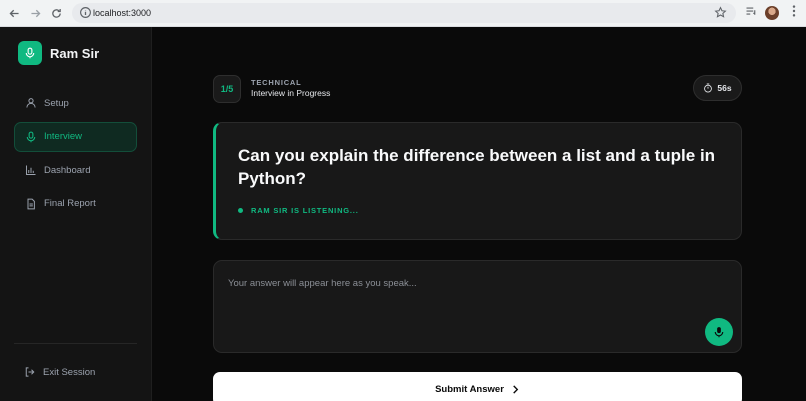 The width and height of the screenshot is (806, 401). Describe the element at coordinates (56, 103) in the screenshot. I see `sidebar-item-label: Setup` at that location.